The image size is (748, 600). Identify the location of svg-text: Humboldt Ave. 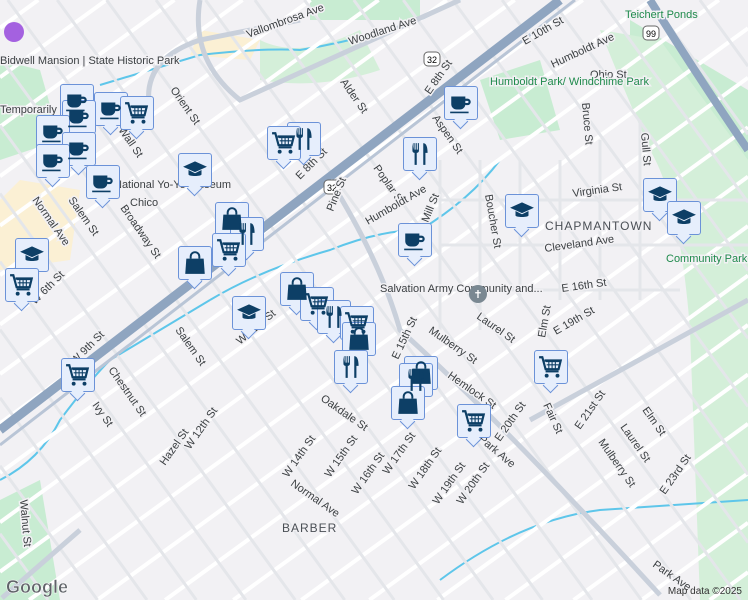
(582, 51).